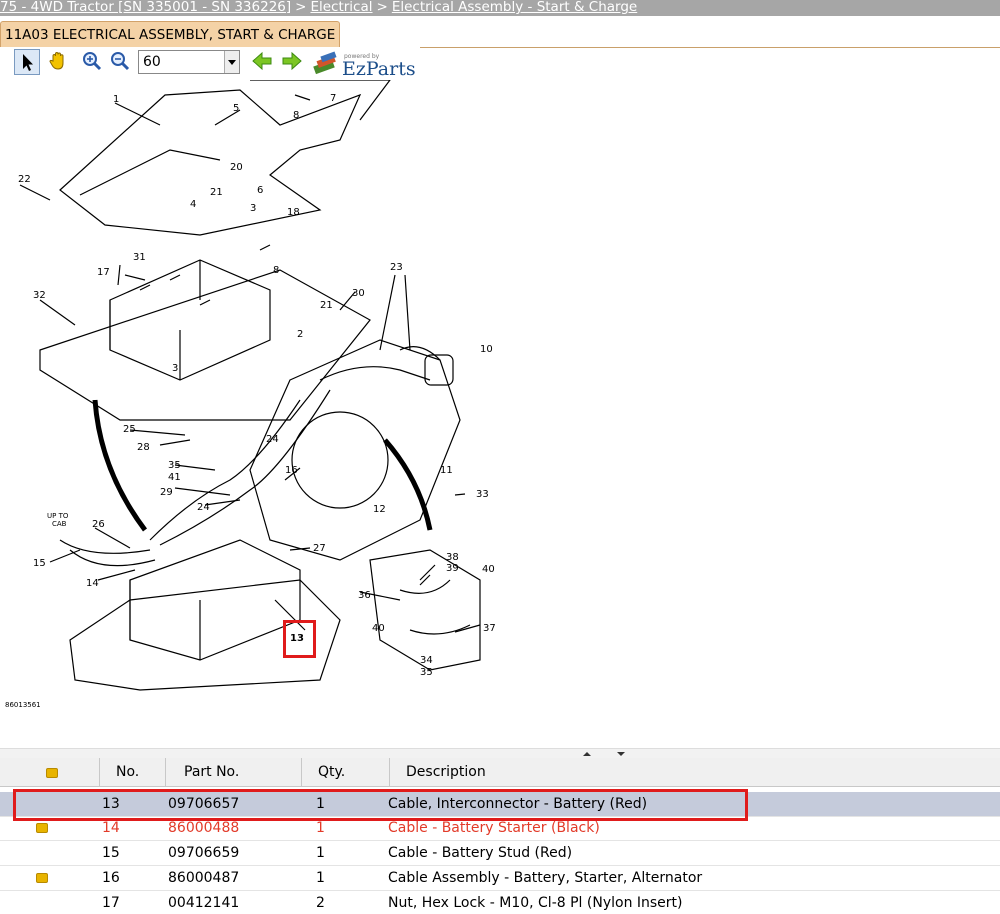  Describe the element at coordinates (396, 267) in the screenshot. I see `svg-text: 23` at that location.